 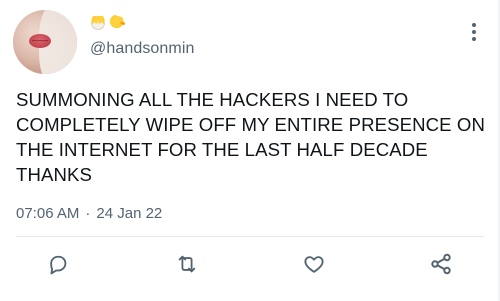 What do you see at coordinates (48, 213) in the screenshot?
I see `tweet-time: 07:06 AM` at bounding box center [48, 213].